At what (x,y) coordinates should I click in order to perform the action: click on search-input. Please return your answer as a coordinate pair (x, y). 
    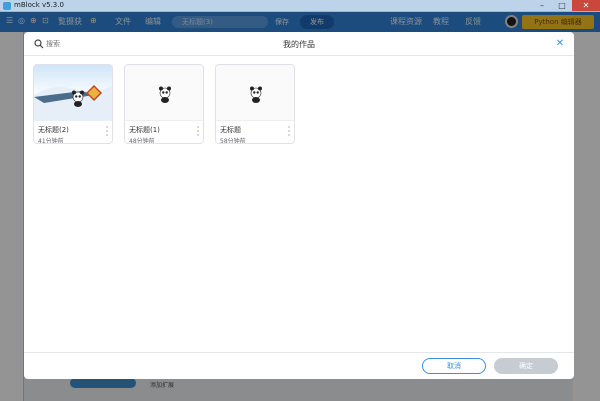
    Looking at the image, I should click on (91, 44).